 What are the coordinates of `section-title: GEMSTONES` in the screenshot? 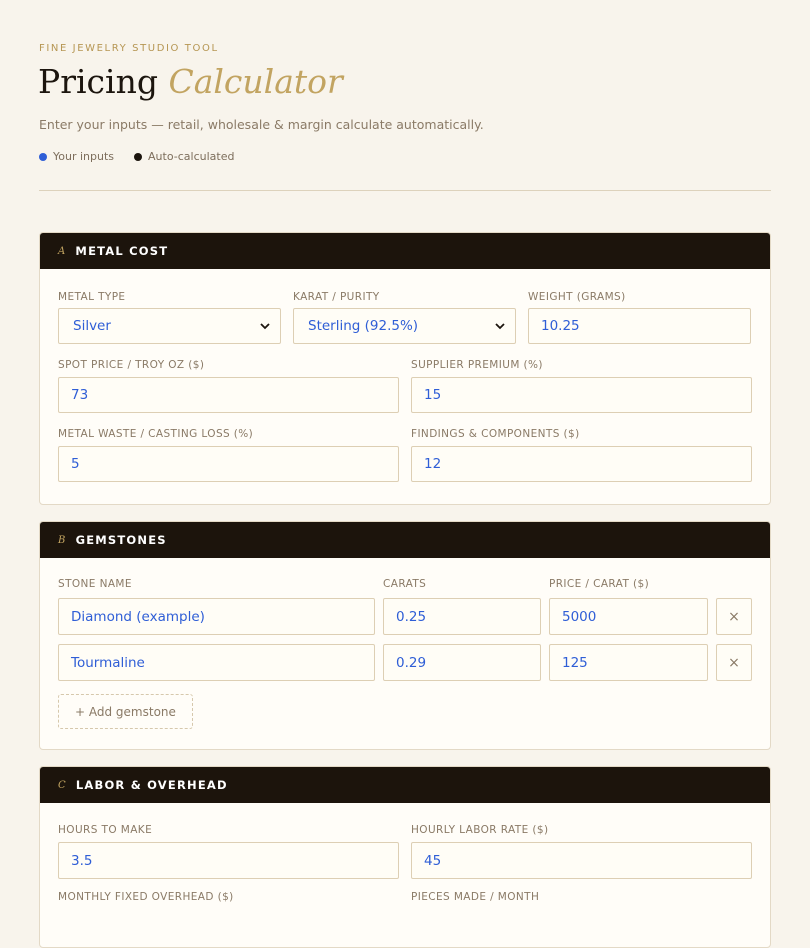 It's located at (121, 540).